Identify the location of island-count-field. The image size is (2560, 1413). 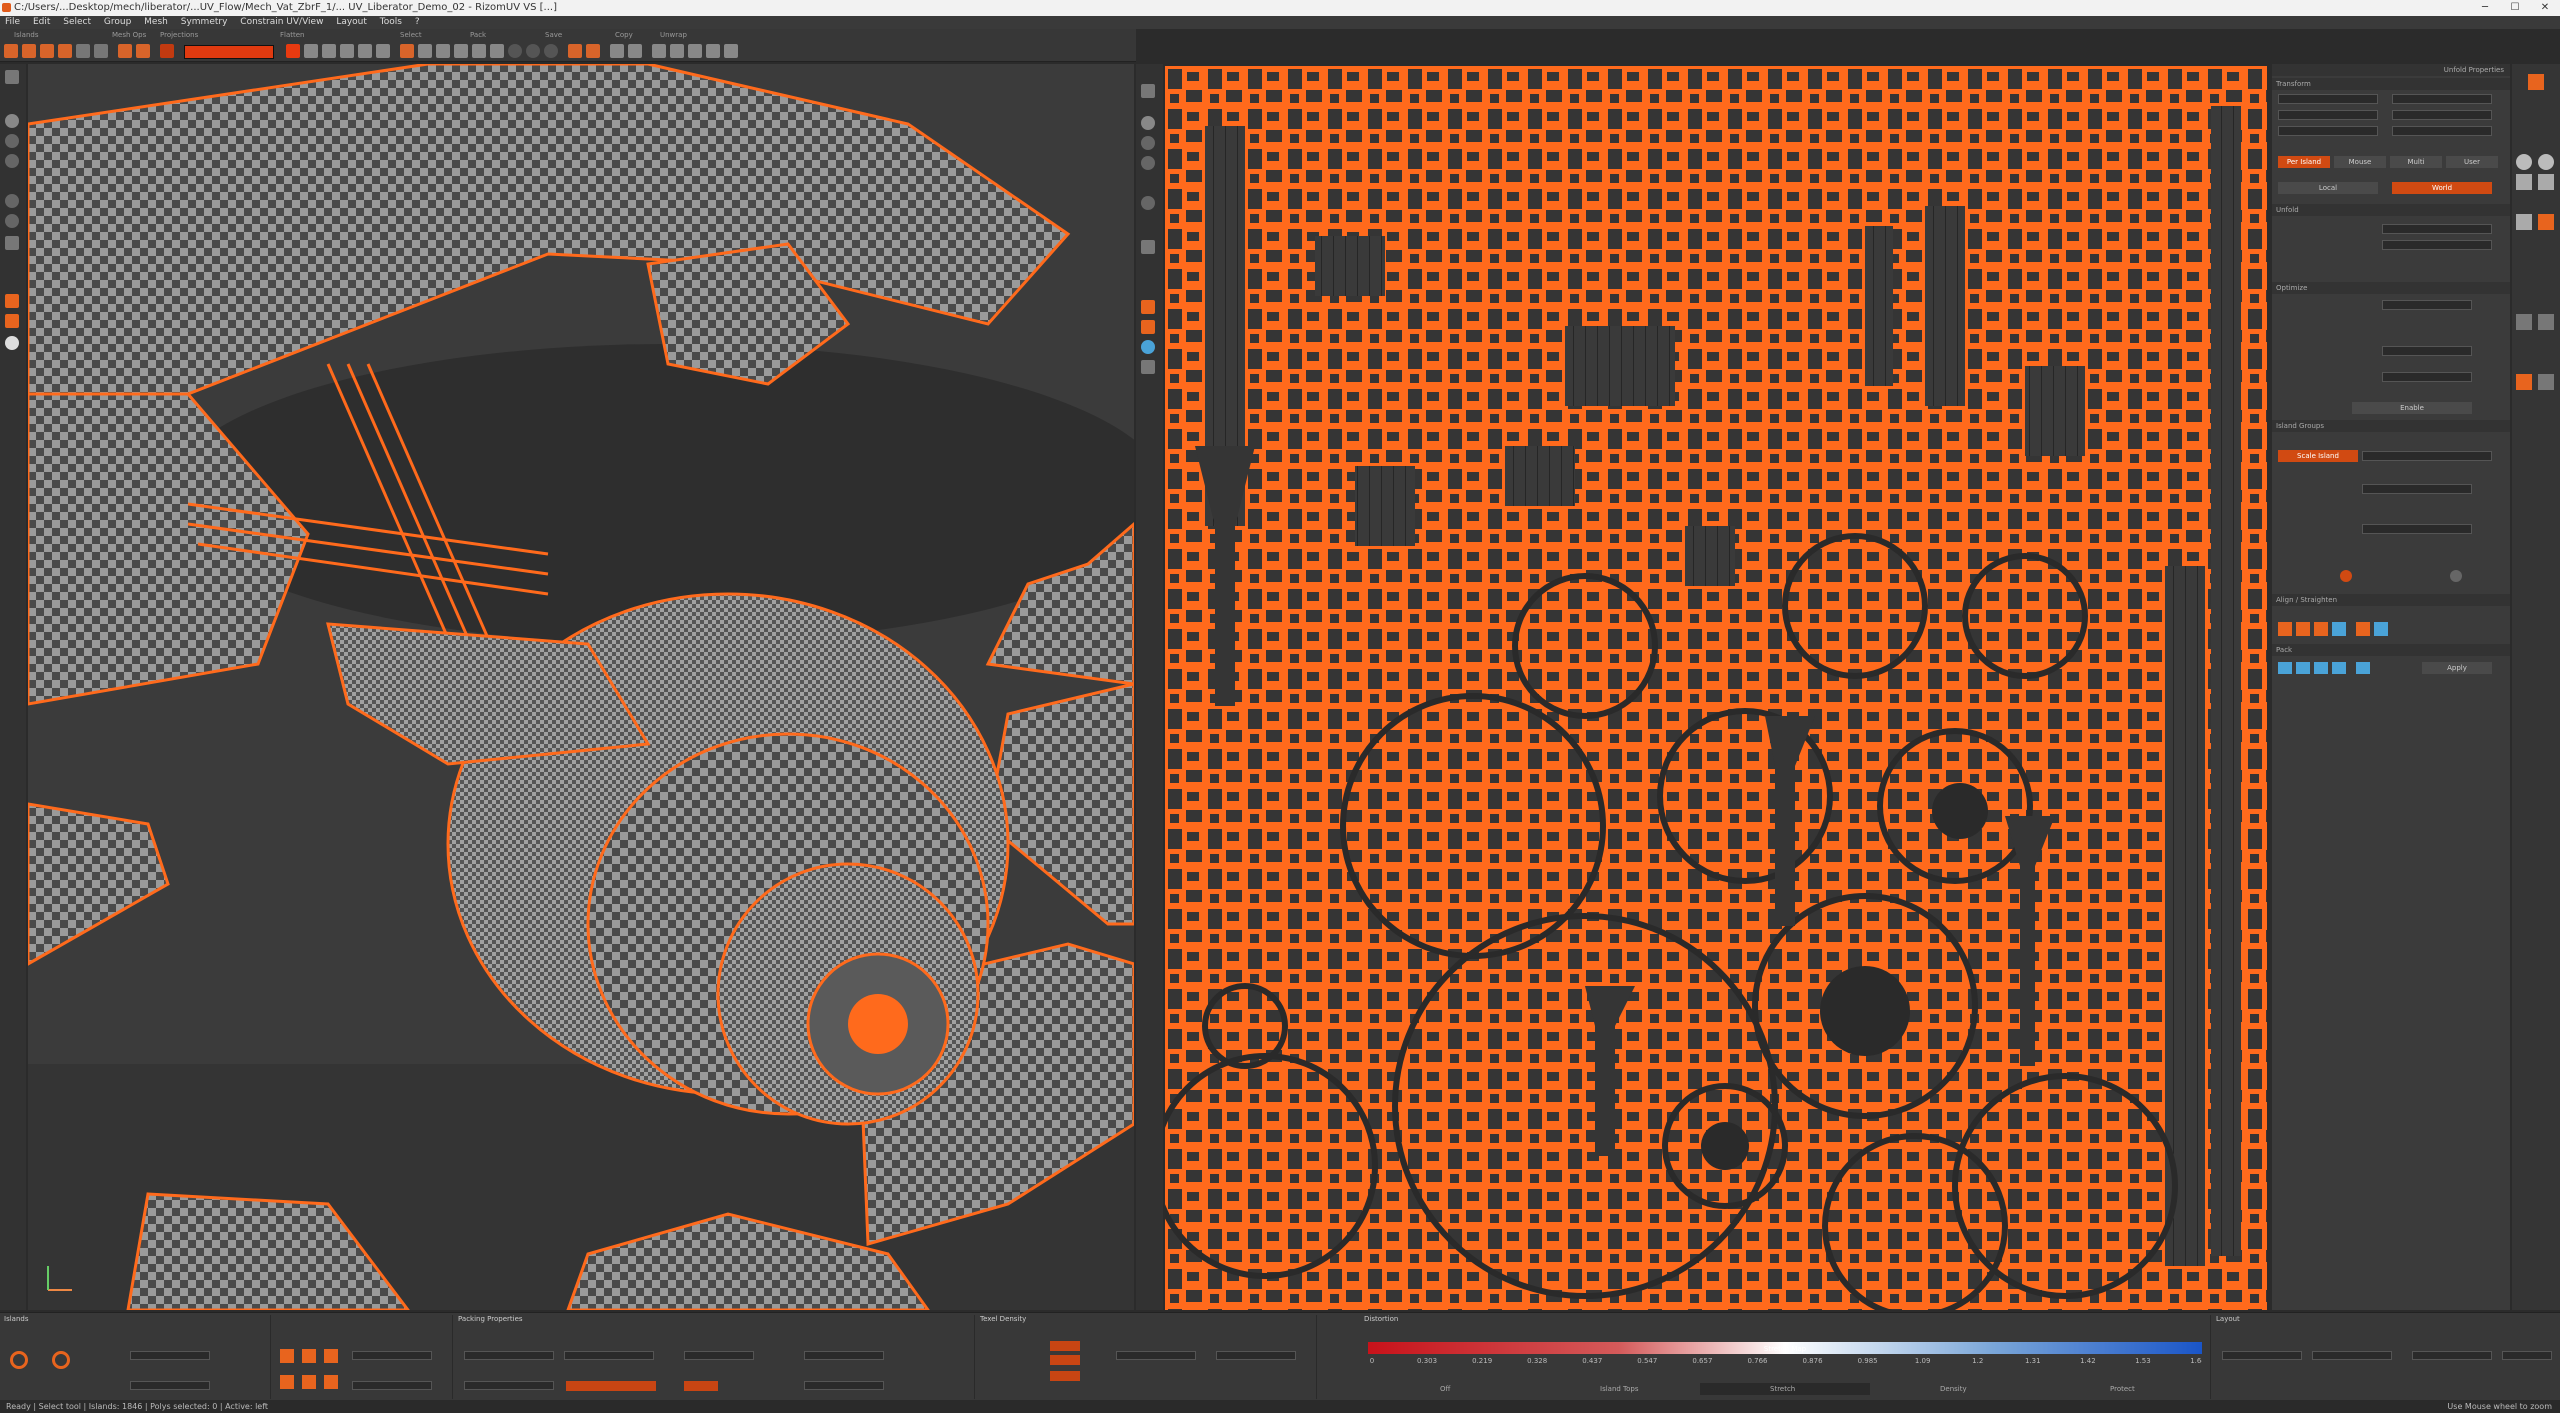
(170, 1355).